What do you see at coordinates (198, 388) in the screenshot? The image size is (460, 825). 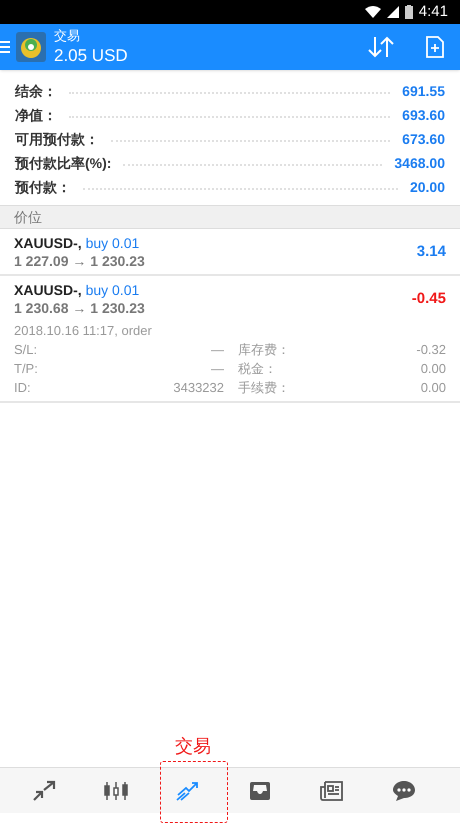 I see `detail-value: 3433232` at bounding box center [198, 388].